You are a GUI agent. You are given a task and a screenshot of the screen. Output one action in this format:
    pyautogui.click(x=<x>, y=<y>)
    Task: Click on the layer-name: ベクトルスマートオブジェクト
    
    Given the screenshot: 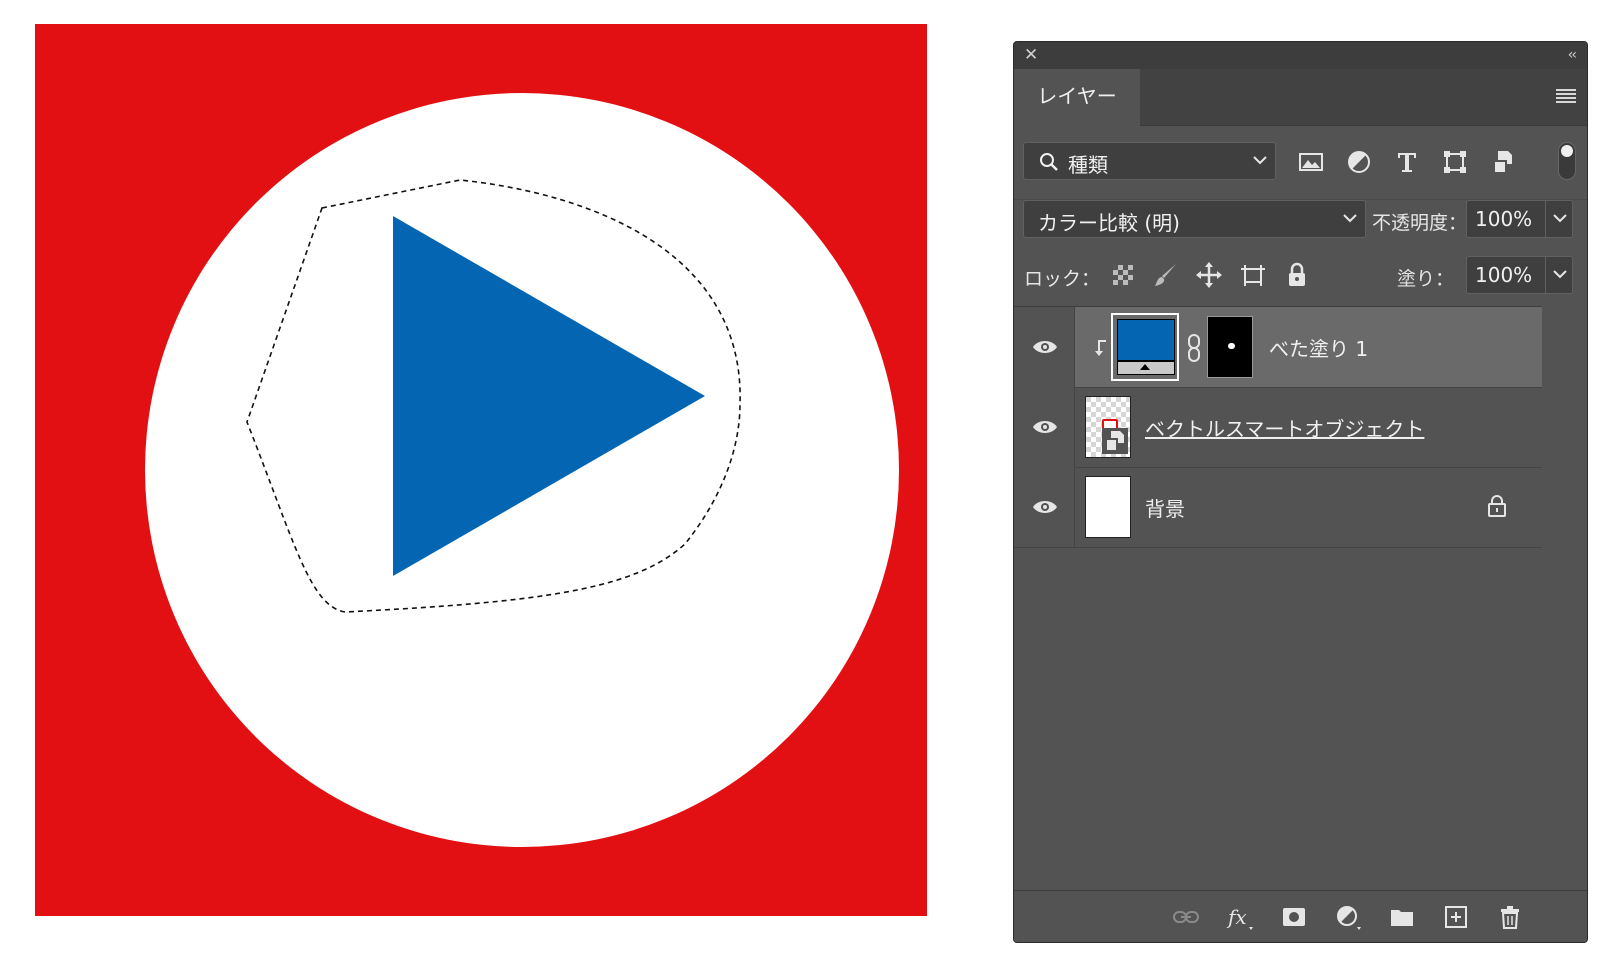 What is the action you would take?
    pyautogui.click(x=1284, y=427)
    